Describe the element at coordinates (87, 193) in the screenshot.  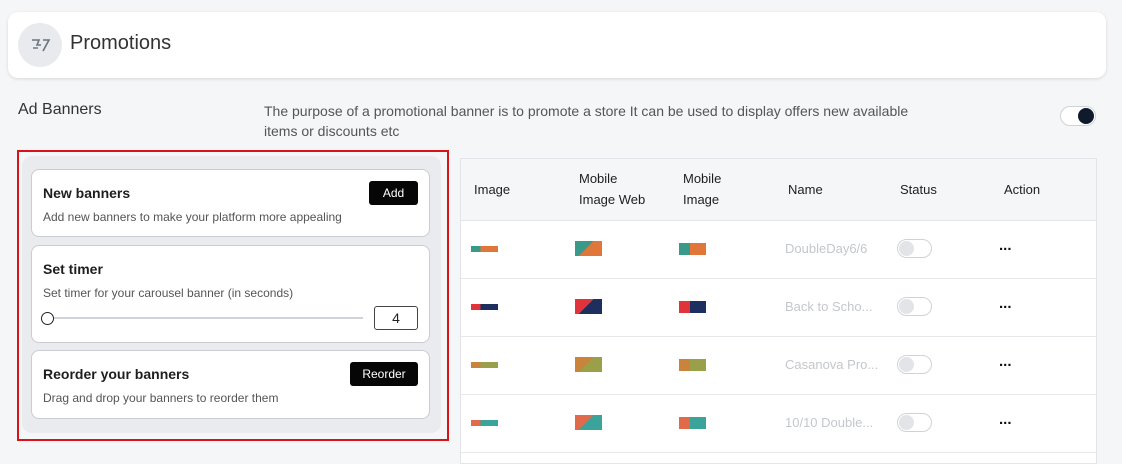
I see `new-banners-title: New banners` at that location.